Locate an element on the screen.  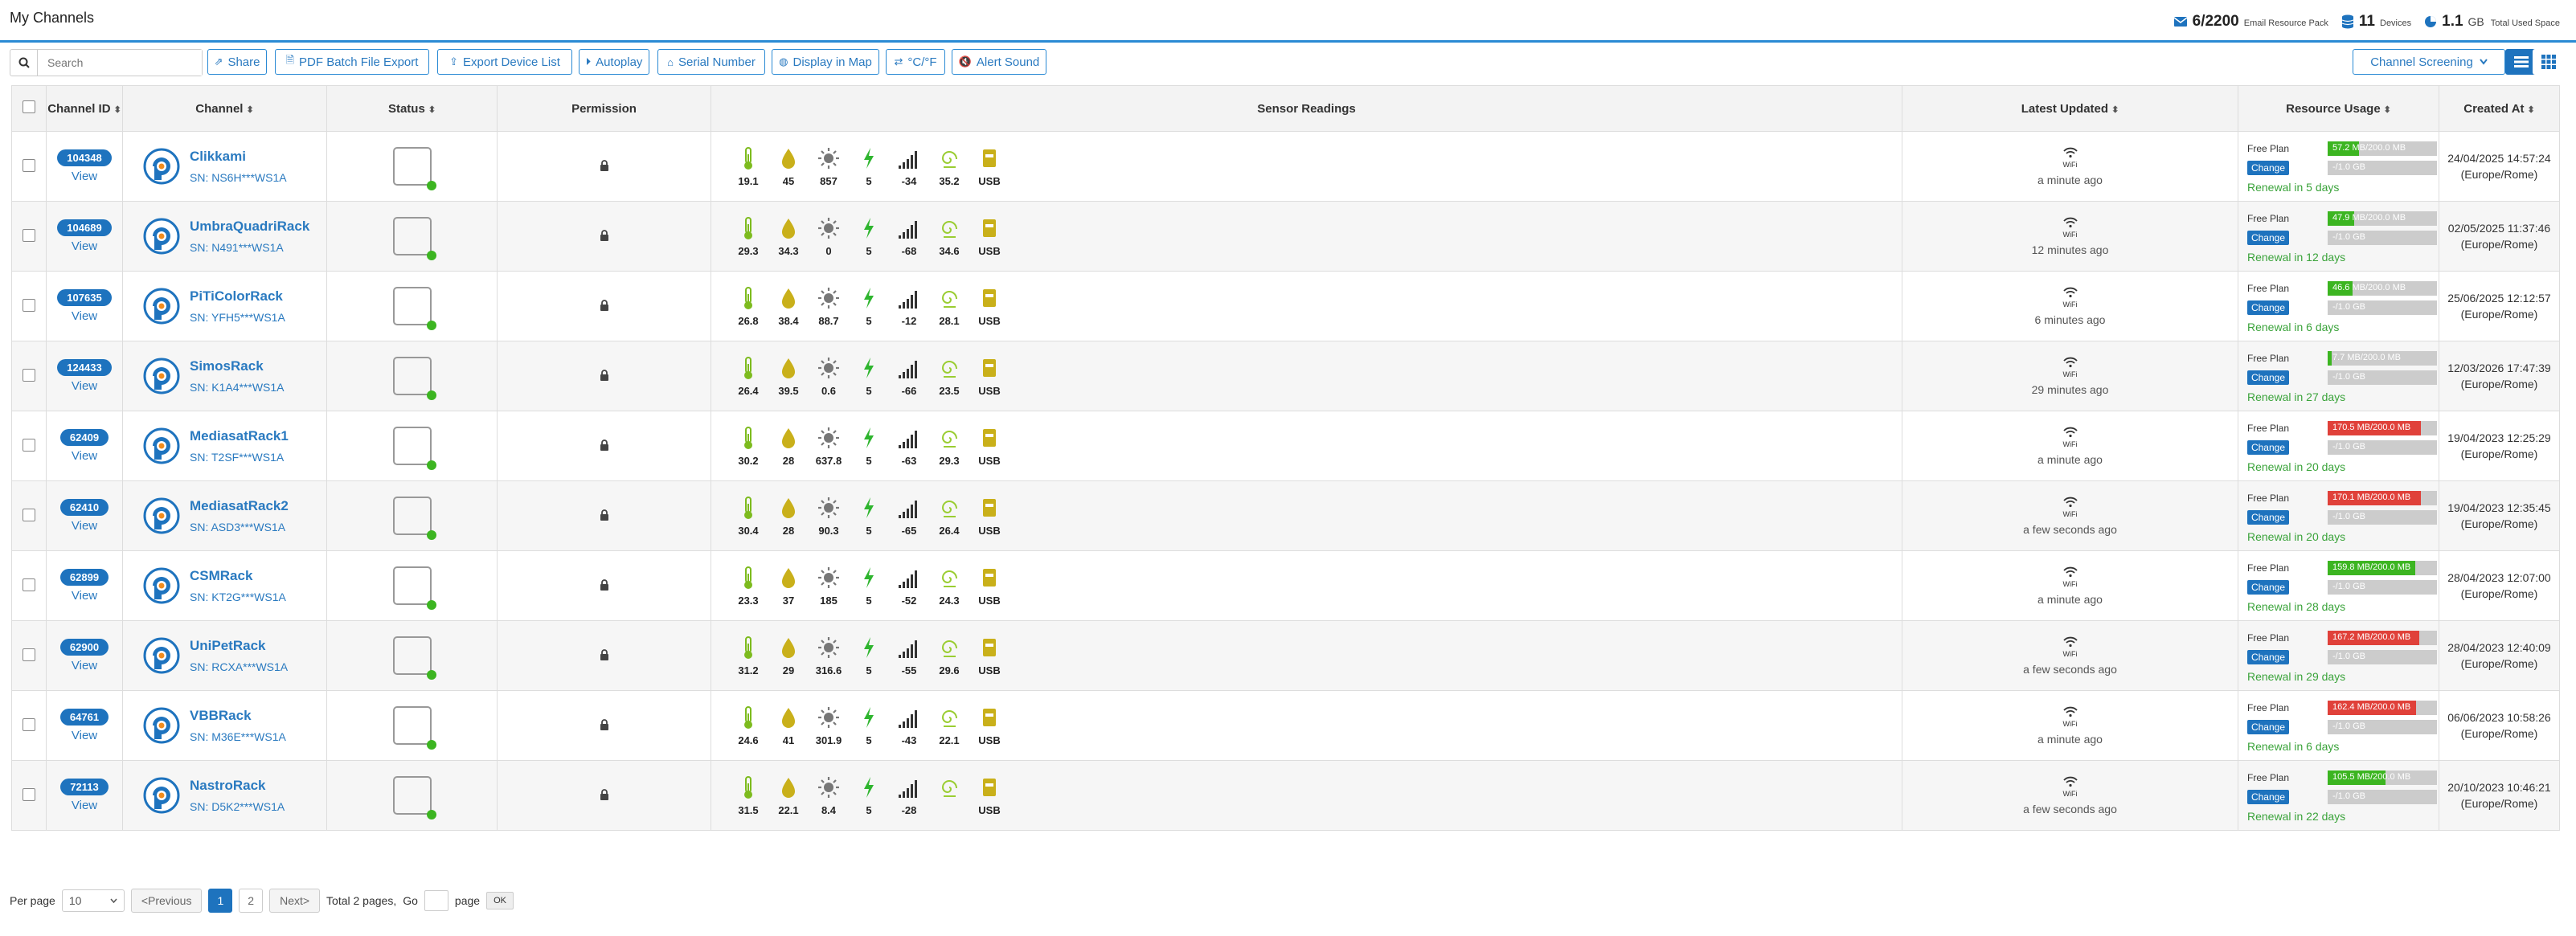
channel-name: UniPetRack is located at coordinates (239, 646).